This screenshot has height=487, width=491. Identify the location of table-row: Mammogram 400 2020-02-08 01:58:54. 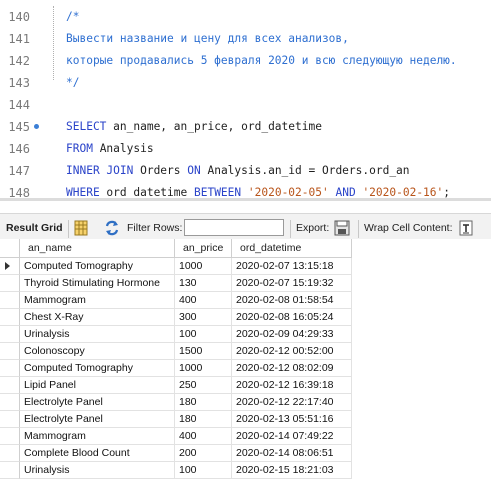
(176, 300).